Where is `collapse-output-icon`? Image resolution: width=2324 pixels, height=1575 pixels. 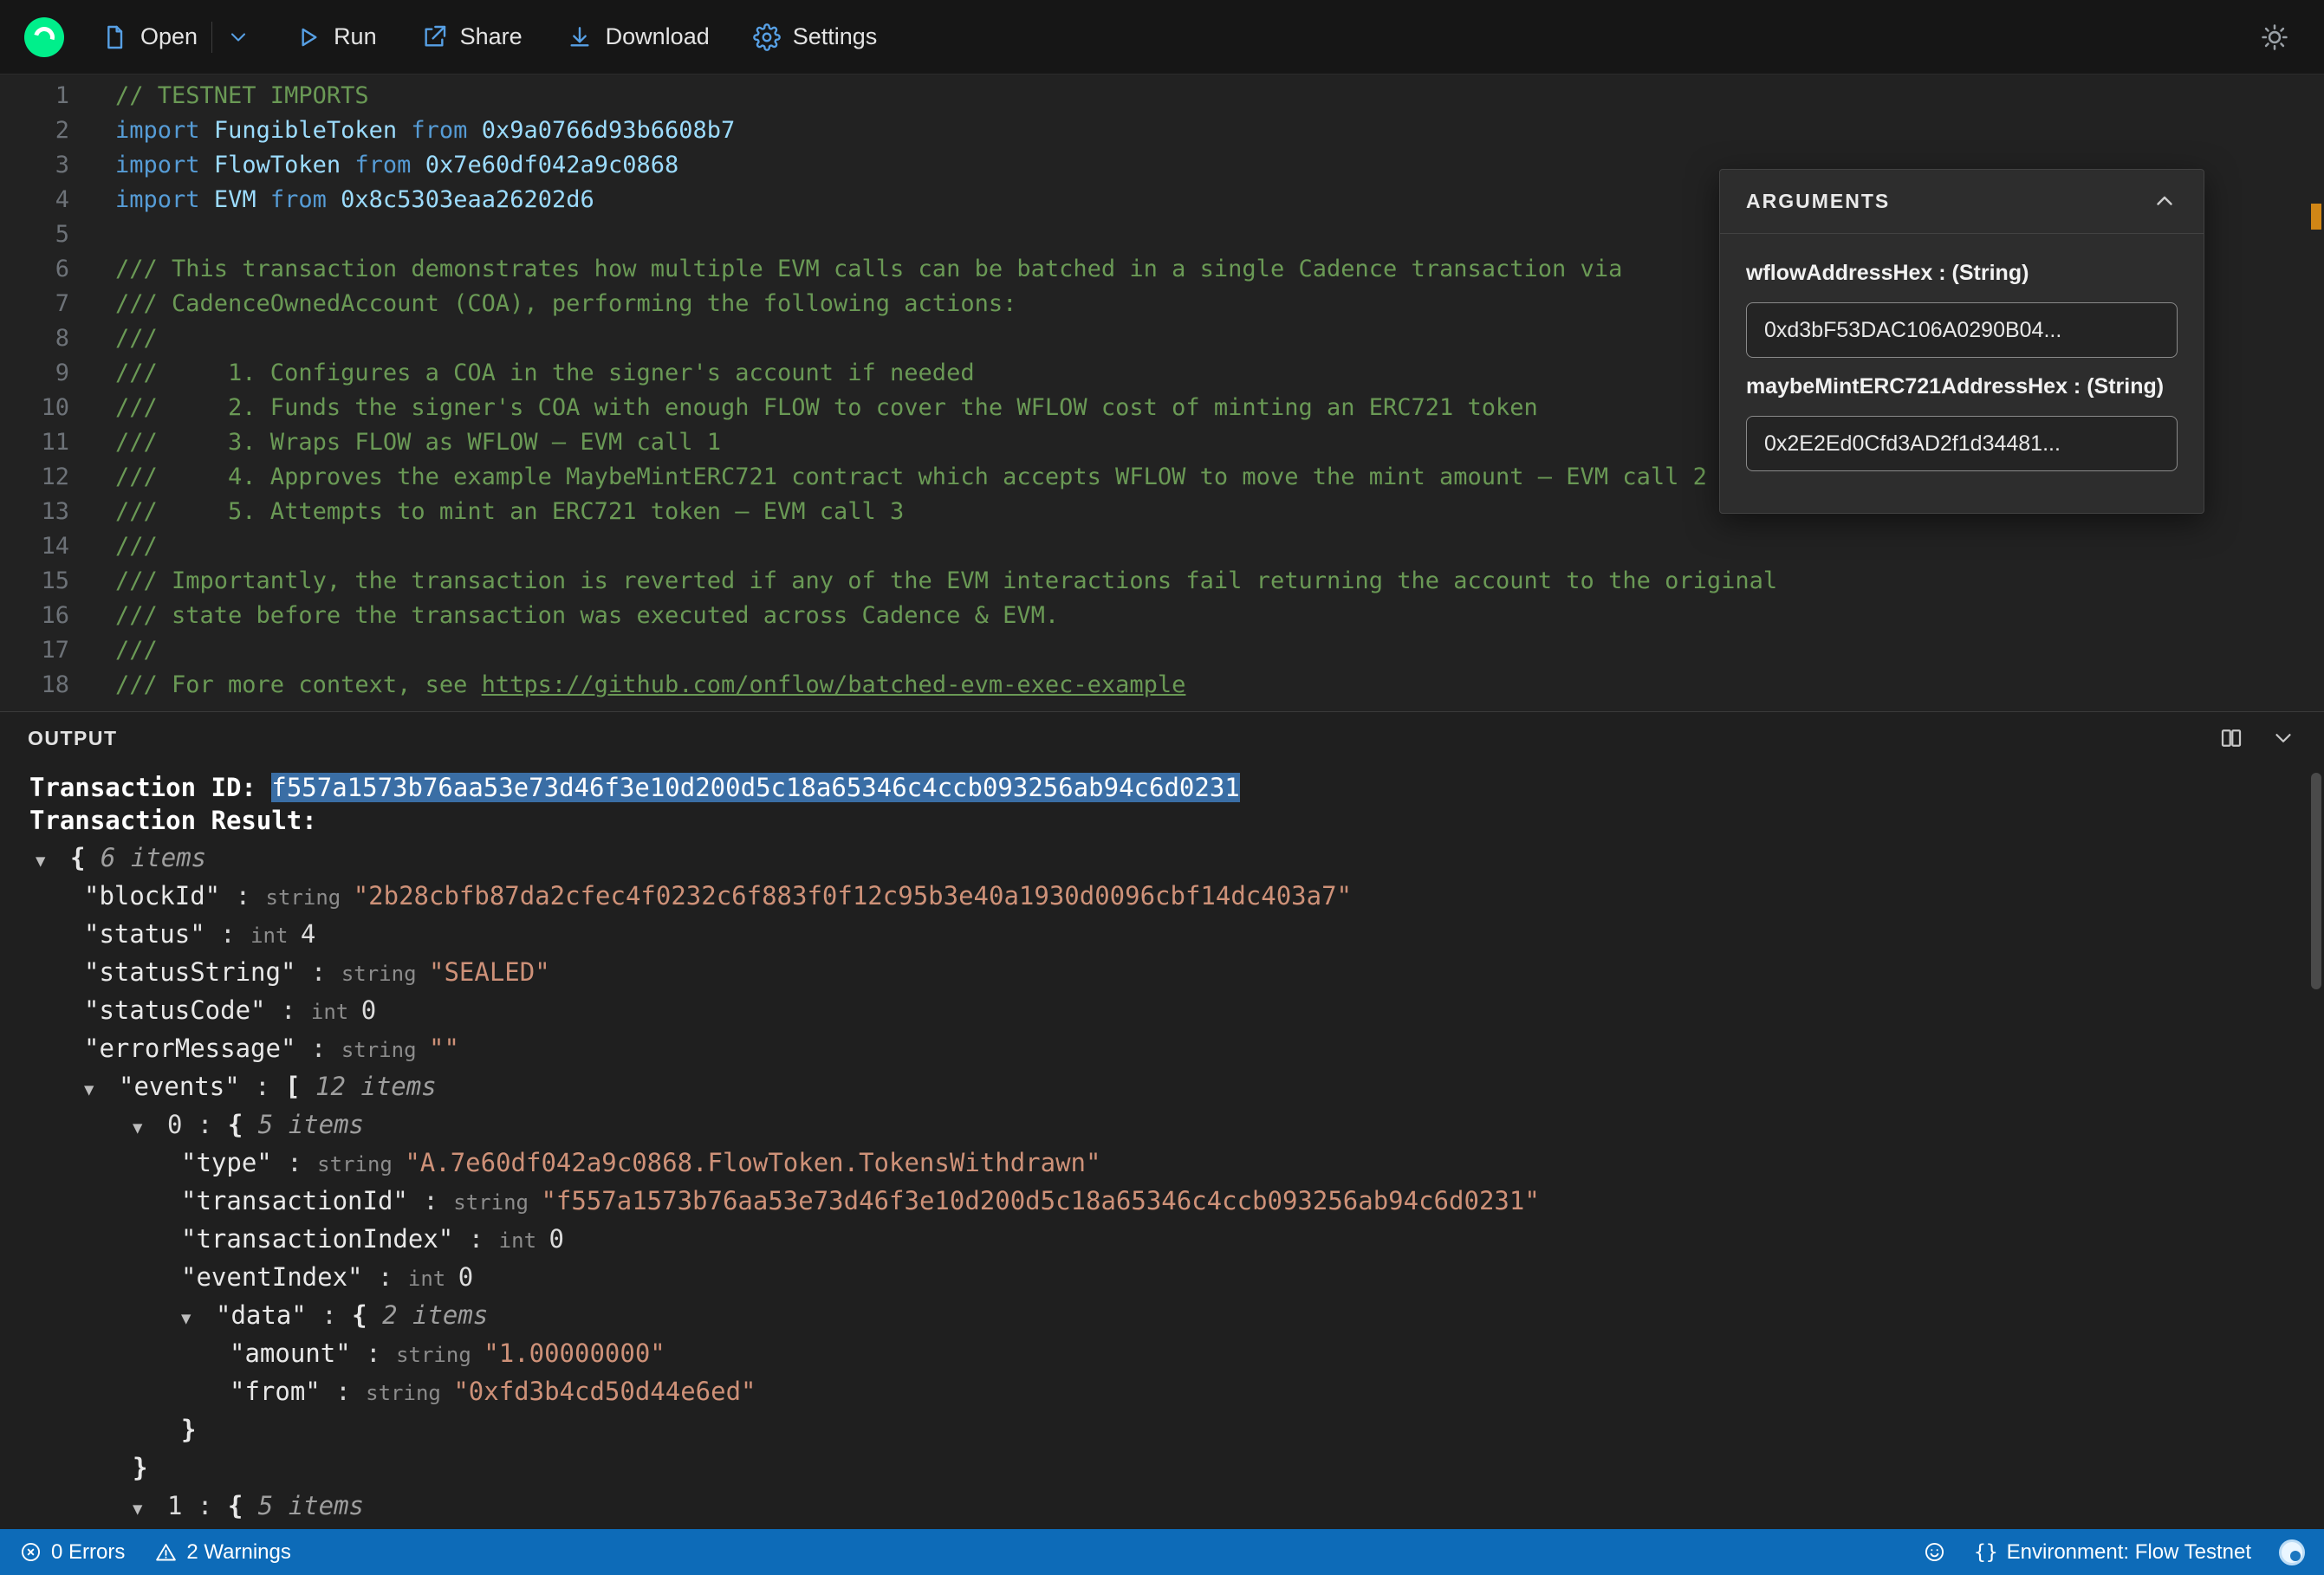 collapse-output-icon is located at coordinates (2283, 738).